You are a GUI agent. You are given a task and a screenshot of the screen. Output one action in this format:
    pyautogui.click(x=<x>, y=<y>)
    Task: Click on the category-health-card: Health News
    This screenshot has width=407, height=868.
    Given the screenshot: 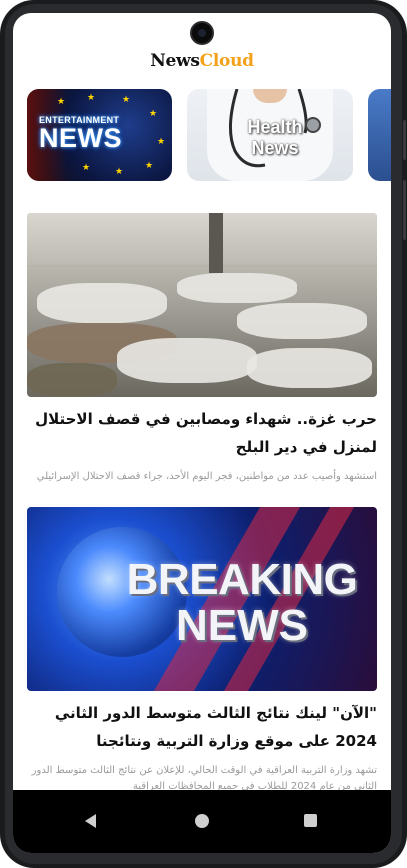 What is the action you would take?
    pyautogui.click(x=270, y=135)
    